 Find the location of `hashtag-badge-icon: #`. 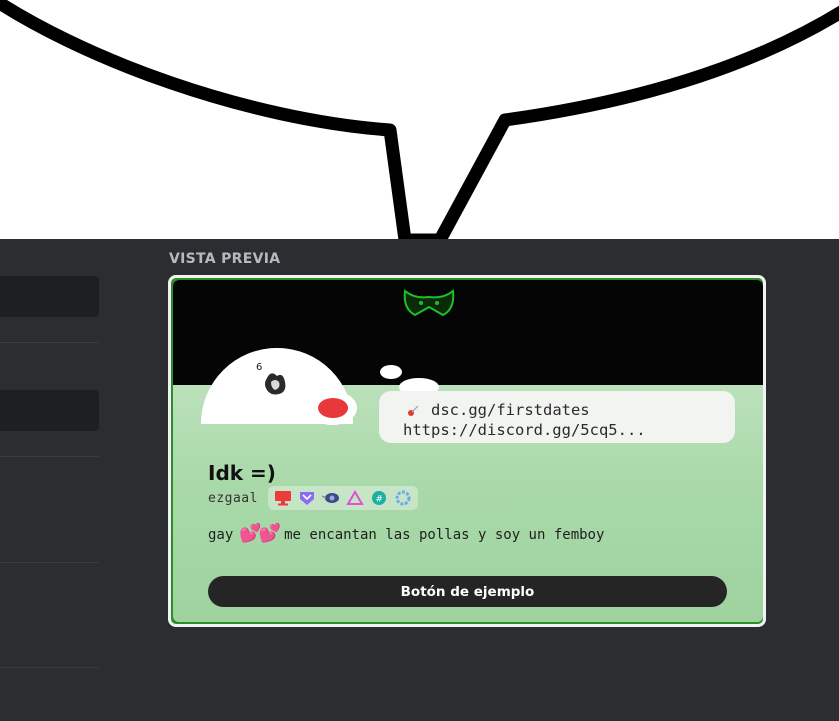

hashtag-badge-icon: # is located at coordinates (379, 498).